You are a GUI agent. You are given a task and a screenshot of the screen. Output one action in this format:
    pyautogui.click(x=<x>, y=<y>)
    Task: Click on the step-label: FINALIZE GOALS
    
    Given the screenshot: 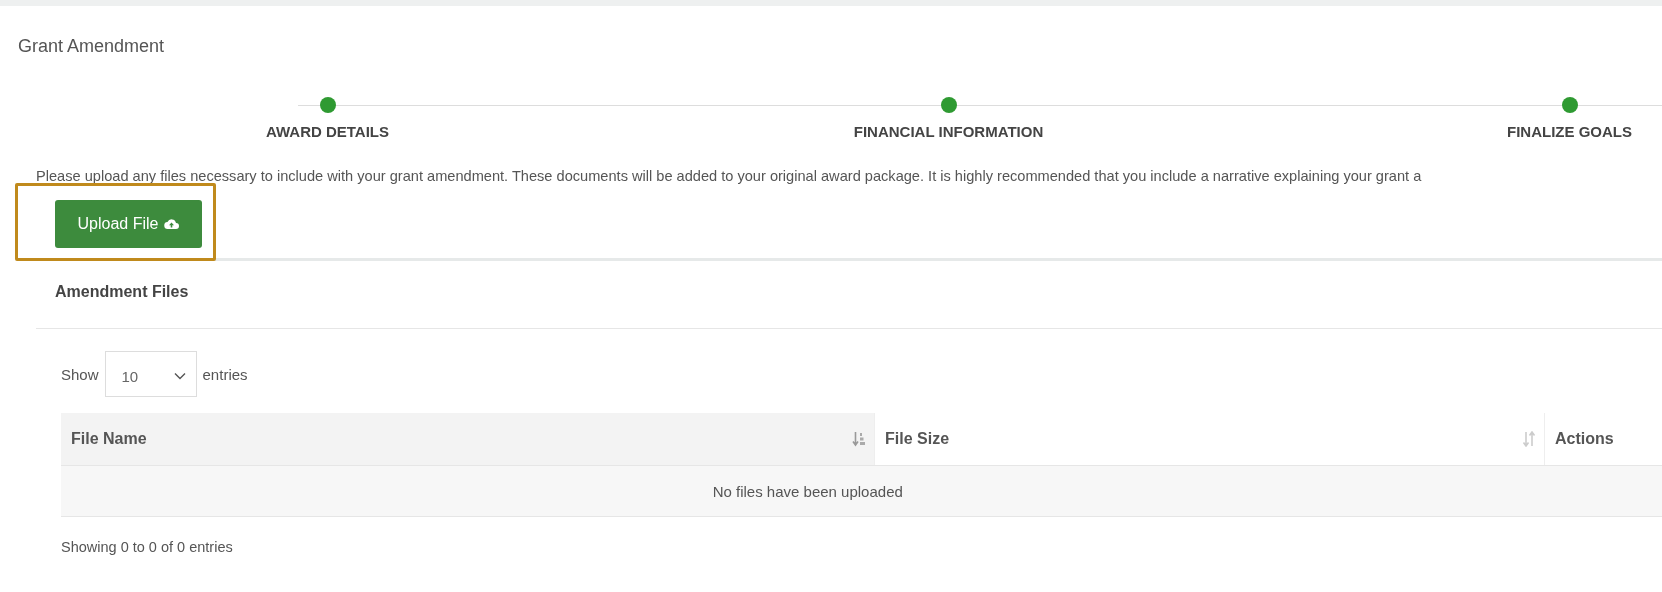 What is the action you would take?
    pyautogui.click(x=1569, y=131)
    